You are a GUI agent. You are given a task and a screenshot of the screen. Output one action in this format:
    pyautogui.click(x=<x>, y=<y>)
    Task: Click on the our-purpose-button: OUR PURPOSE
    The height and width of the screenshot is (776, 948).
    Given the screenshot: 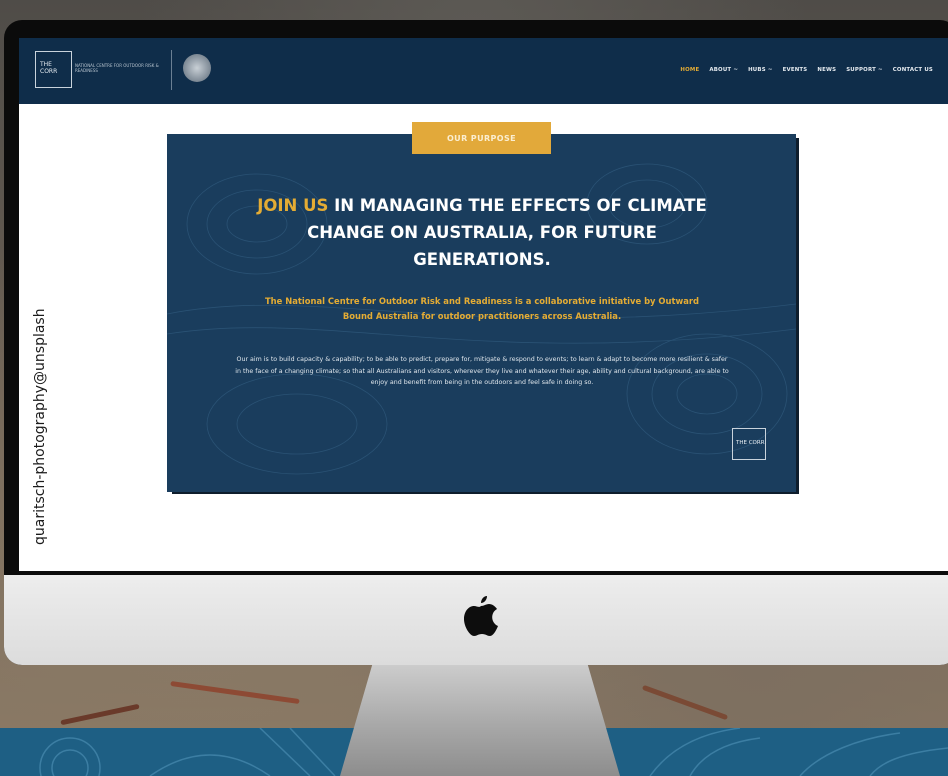 What is the action you would take?
    pyautogui.click(x=481, y=138)
    